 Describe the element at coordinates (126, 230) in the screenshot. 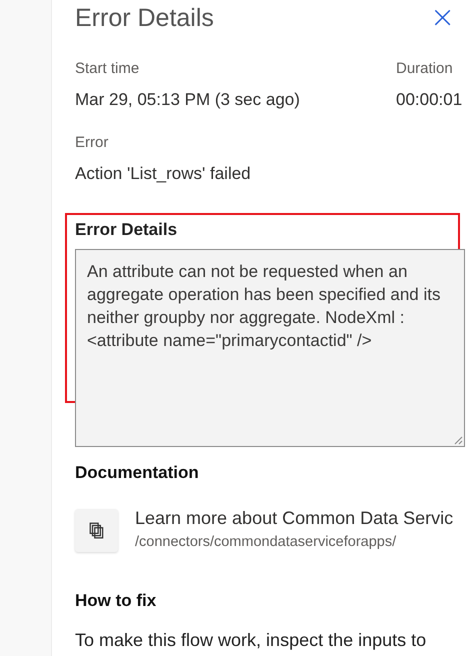

I see `section-heading: Error Details` at that location.